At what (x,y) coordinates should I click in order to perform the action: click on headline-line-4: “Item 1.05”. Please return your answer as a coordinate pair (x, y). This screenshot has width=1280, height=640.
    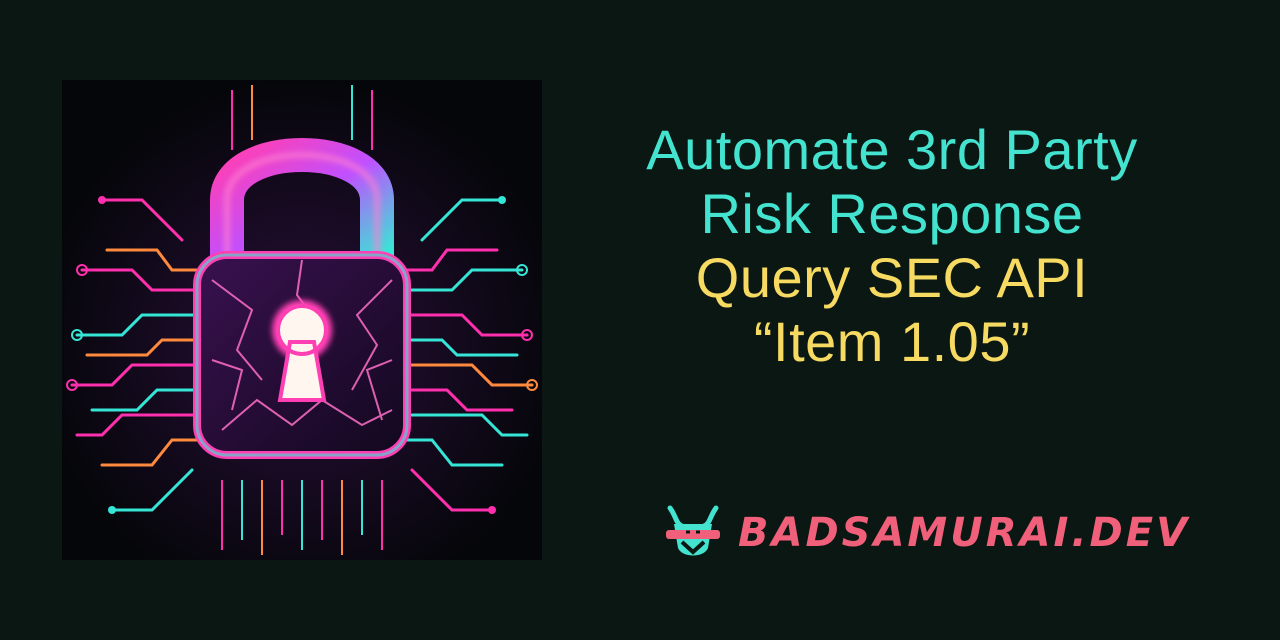
    Looking at the image, I should click on (892, 341).